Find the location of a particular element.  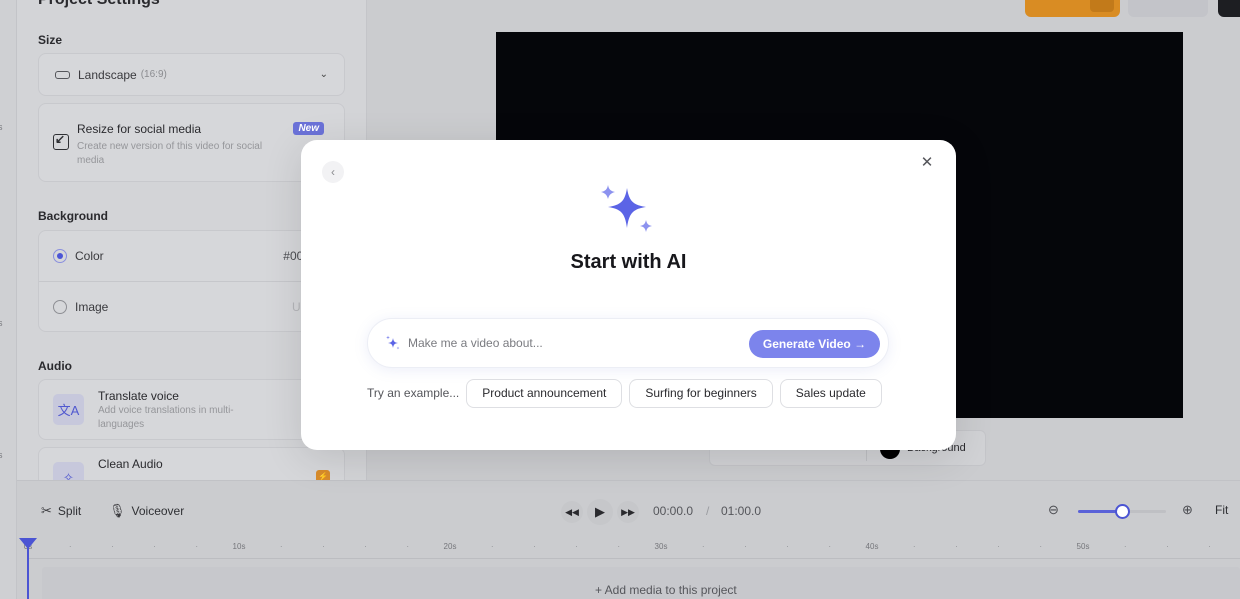

play-button: ▶ is located at coordinates (600, 512).